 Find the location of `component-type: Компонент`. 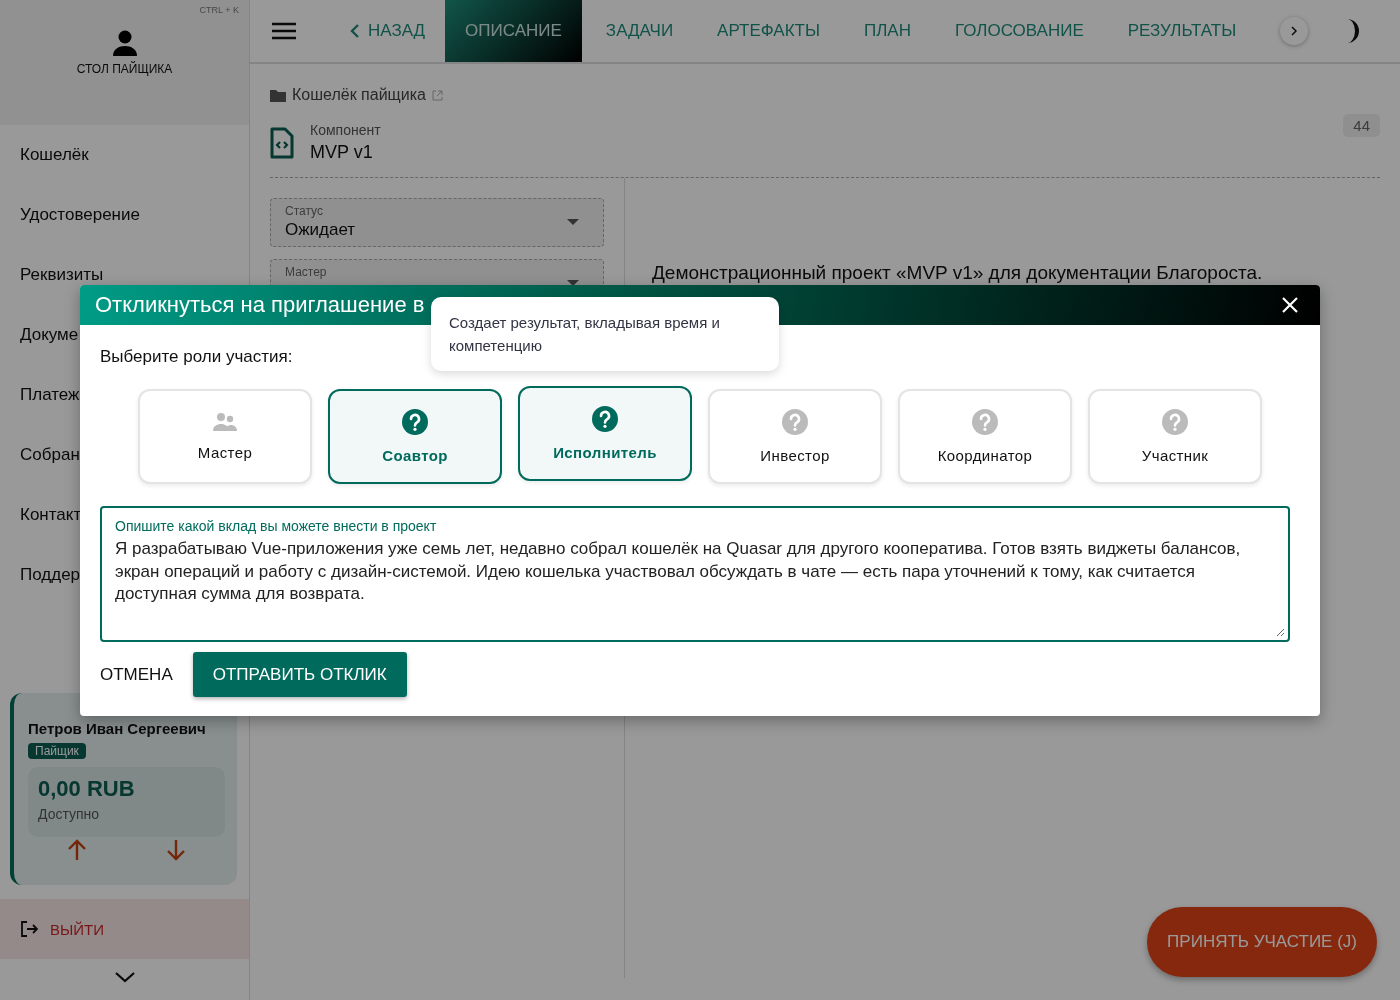

component-type: Компонент is located at coordinates (346, 130).